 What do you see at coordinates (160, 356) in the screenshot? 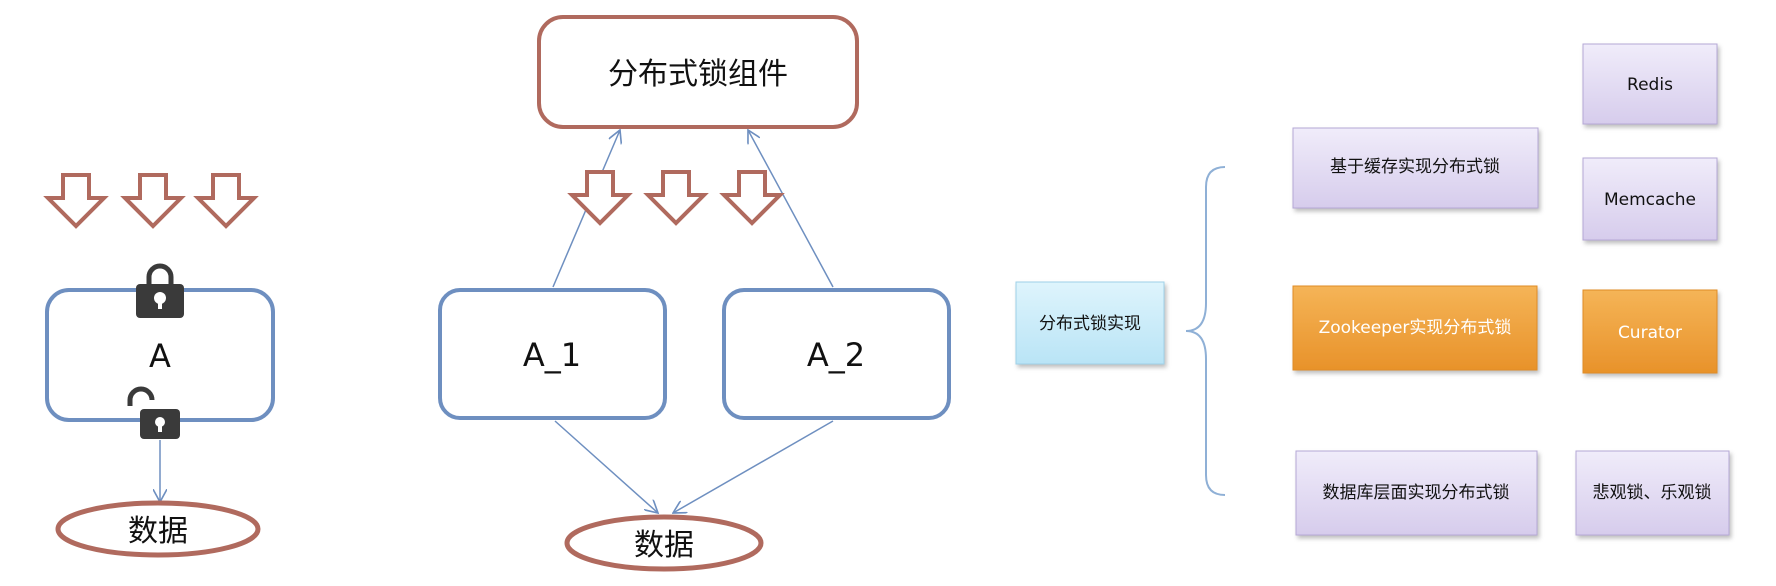
I see `node-a-label: A` at bounding box center [160, 356].